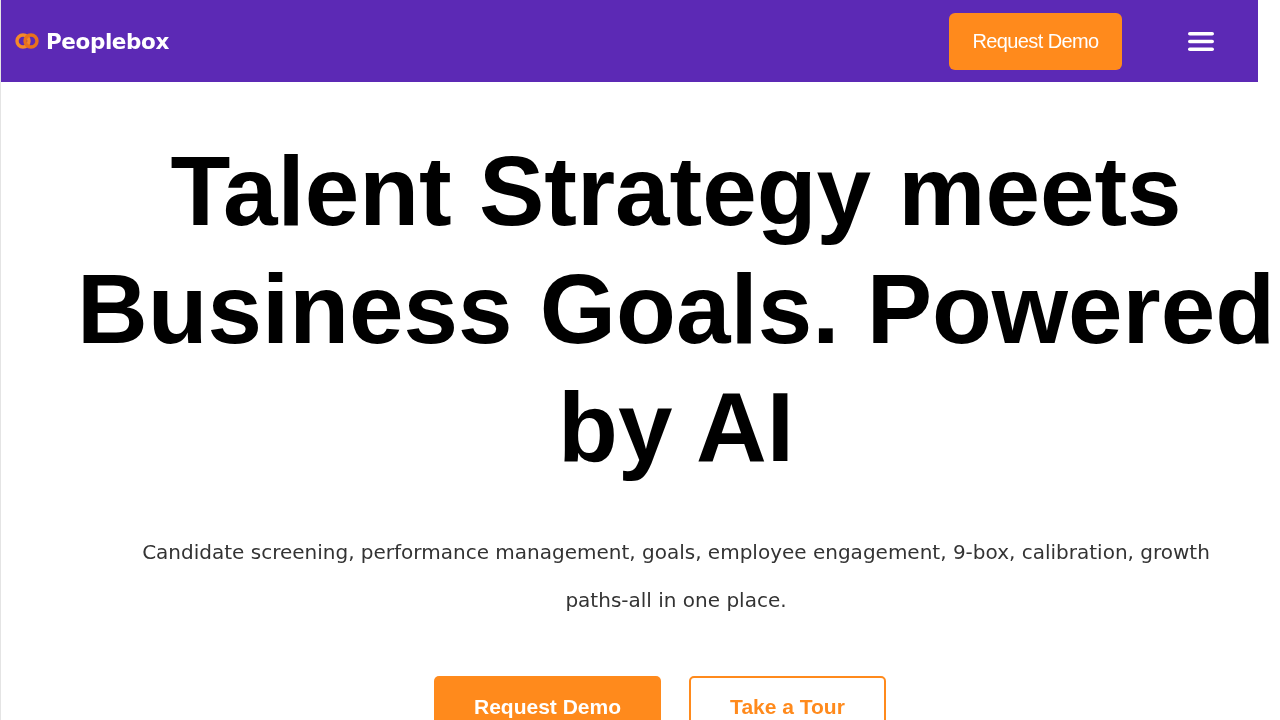 Image resolution: width=1280 pixels, height=720 pixels. I want to click on rings-logo-icon, so click(27, 41).